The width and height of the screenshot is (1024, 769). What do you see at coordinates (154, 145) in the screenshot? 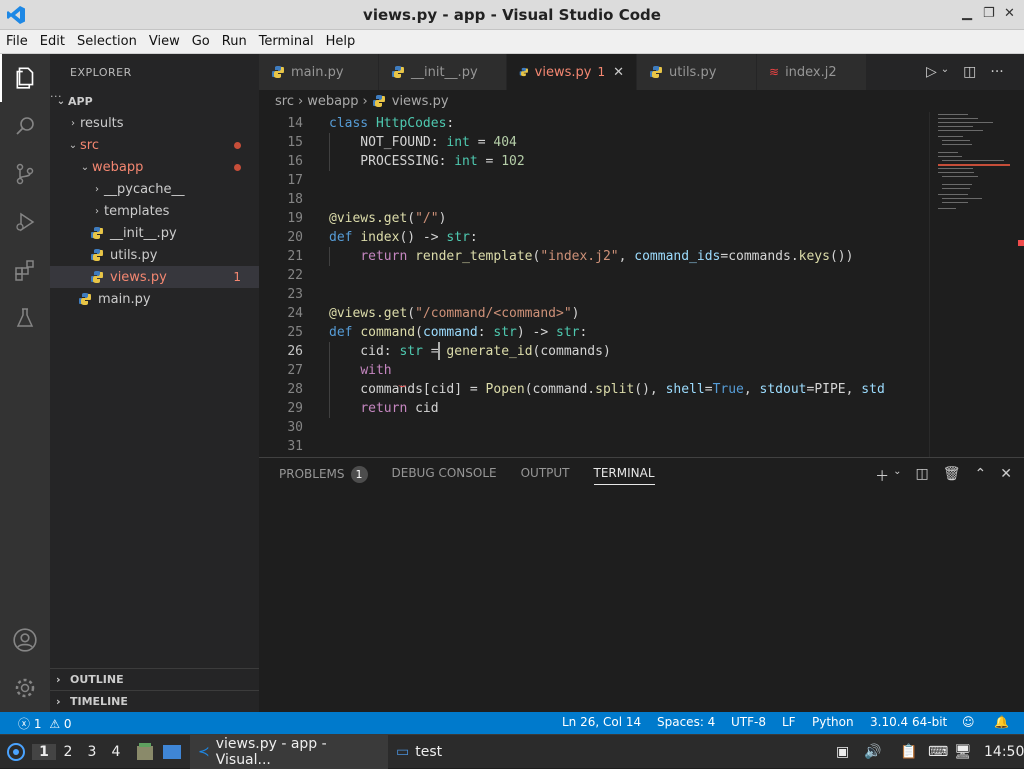
I see `tree-item: ⌄ src` at bounding box center [154, 145].